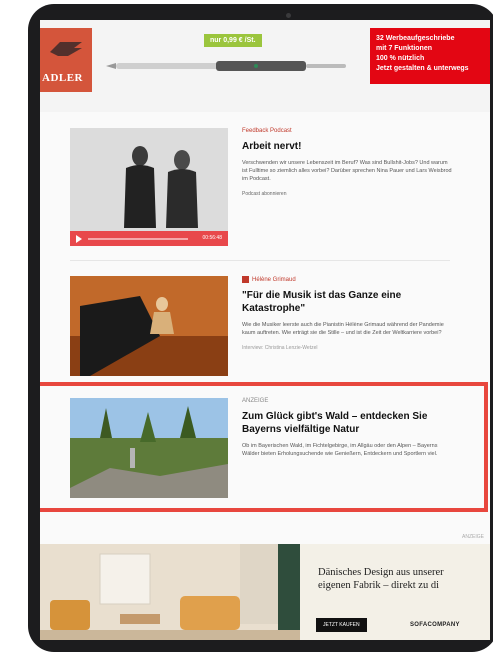 Image resolution: width=493 pixels, height=655 pixels. What do you see at coordinates (138, 239) in the screenshot?
I see `progress-bar` at bounding box center [138, 239].